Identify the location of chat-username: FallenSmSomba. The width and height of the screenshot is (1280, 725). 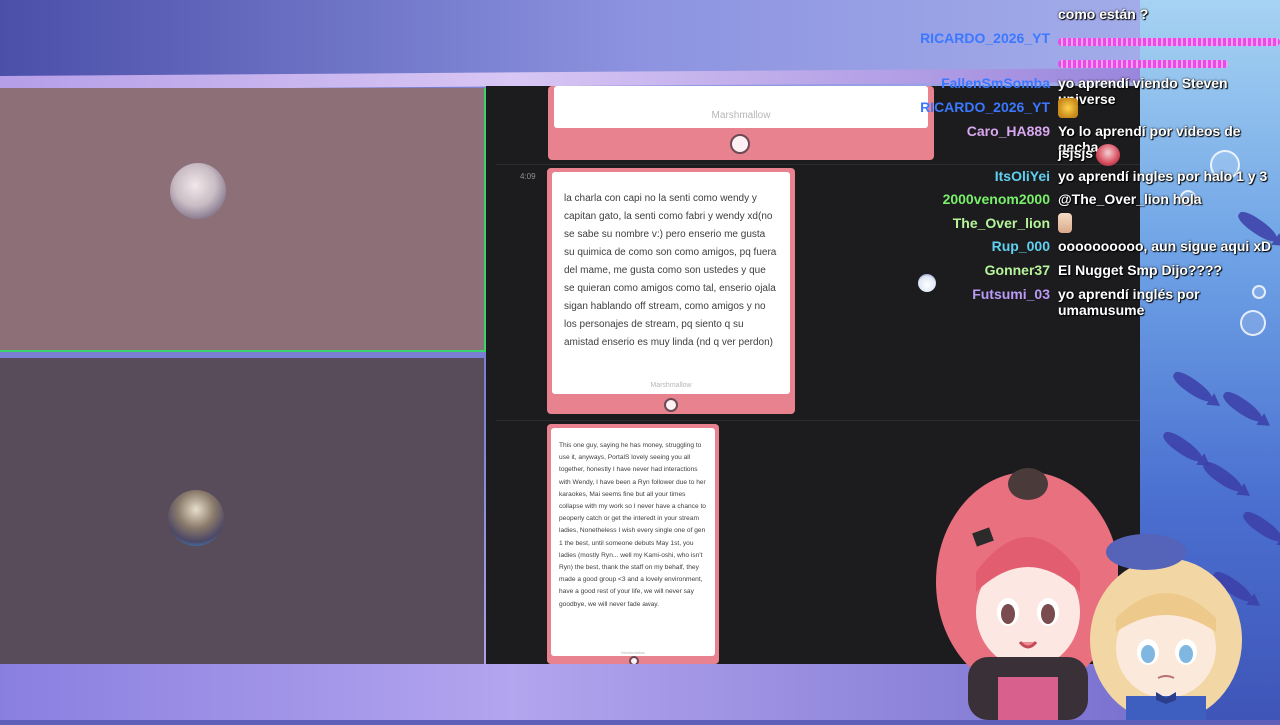
(995, 83).